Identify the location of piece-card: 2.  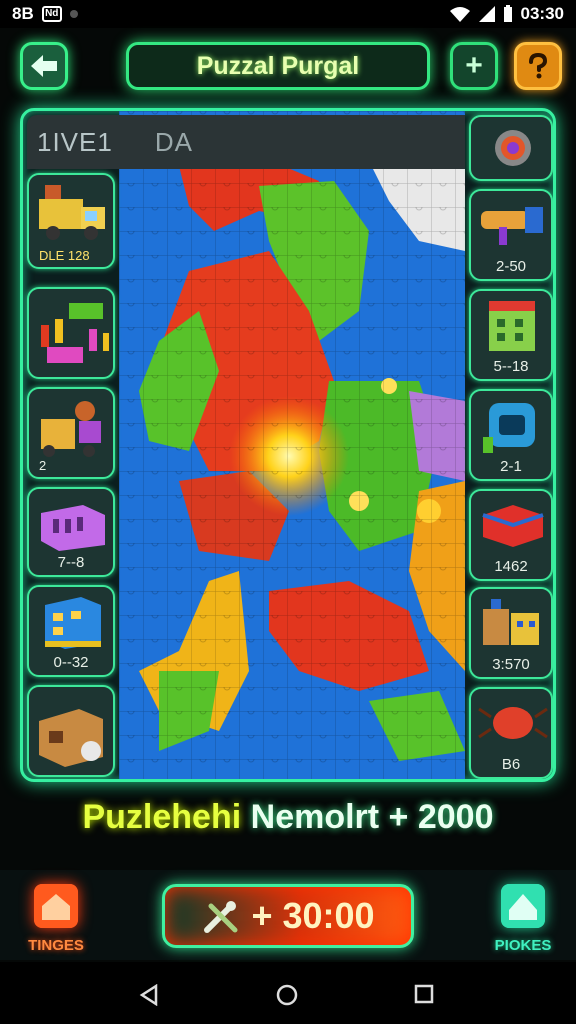
(71, 433).